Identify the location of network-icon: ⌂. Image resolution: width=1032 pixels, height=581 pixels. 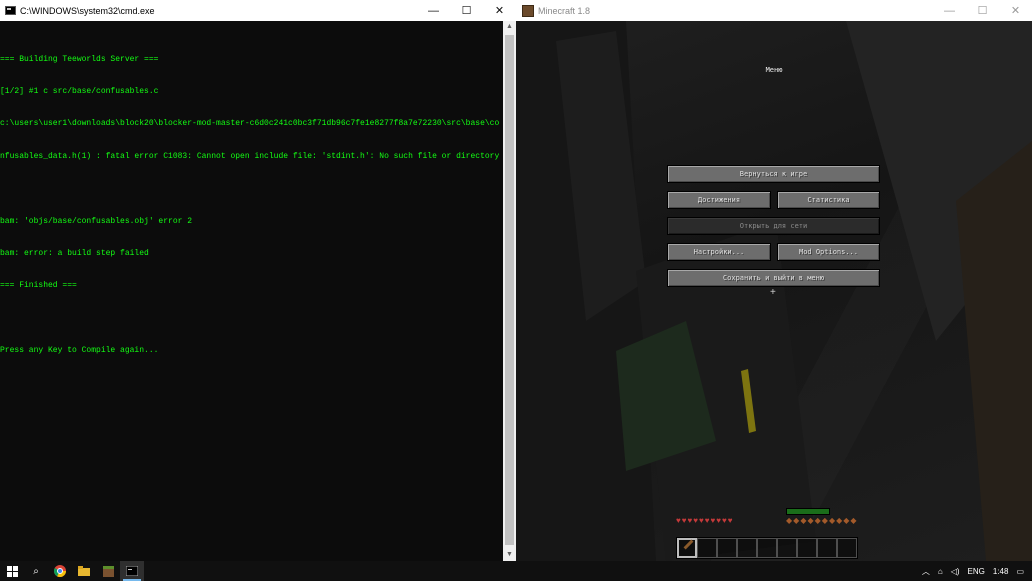
(940, 571).